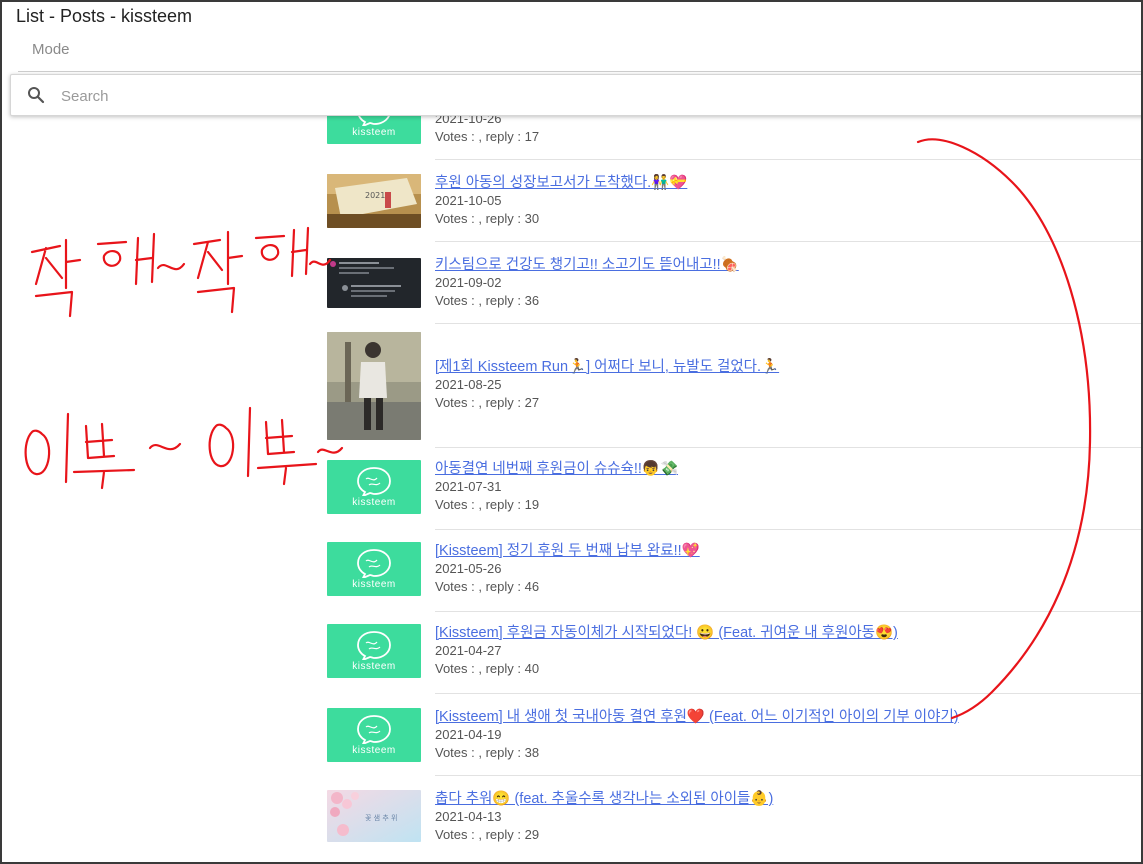 The image size is (1143, 864). Describe the element at coordinates (468, 568) in the screenshot. I see `post-date: 2021-05-26` at that location.